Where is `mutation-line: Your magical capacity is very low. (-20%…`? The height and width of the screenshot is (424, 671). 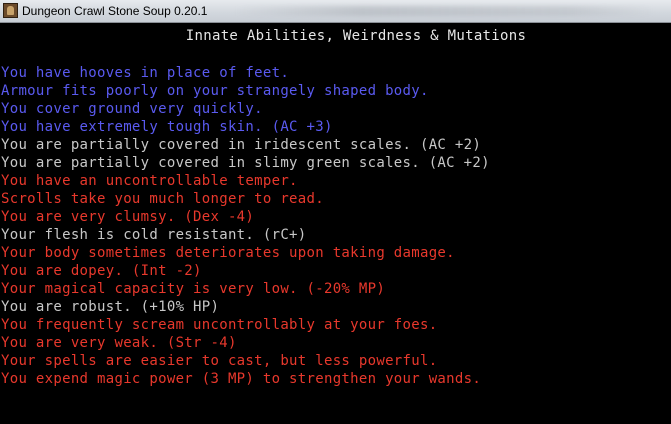 mutation-line: Your magical capacity is very low. (-20%… is located at coordinates (193, 289).